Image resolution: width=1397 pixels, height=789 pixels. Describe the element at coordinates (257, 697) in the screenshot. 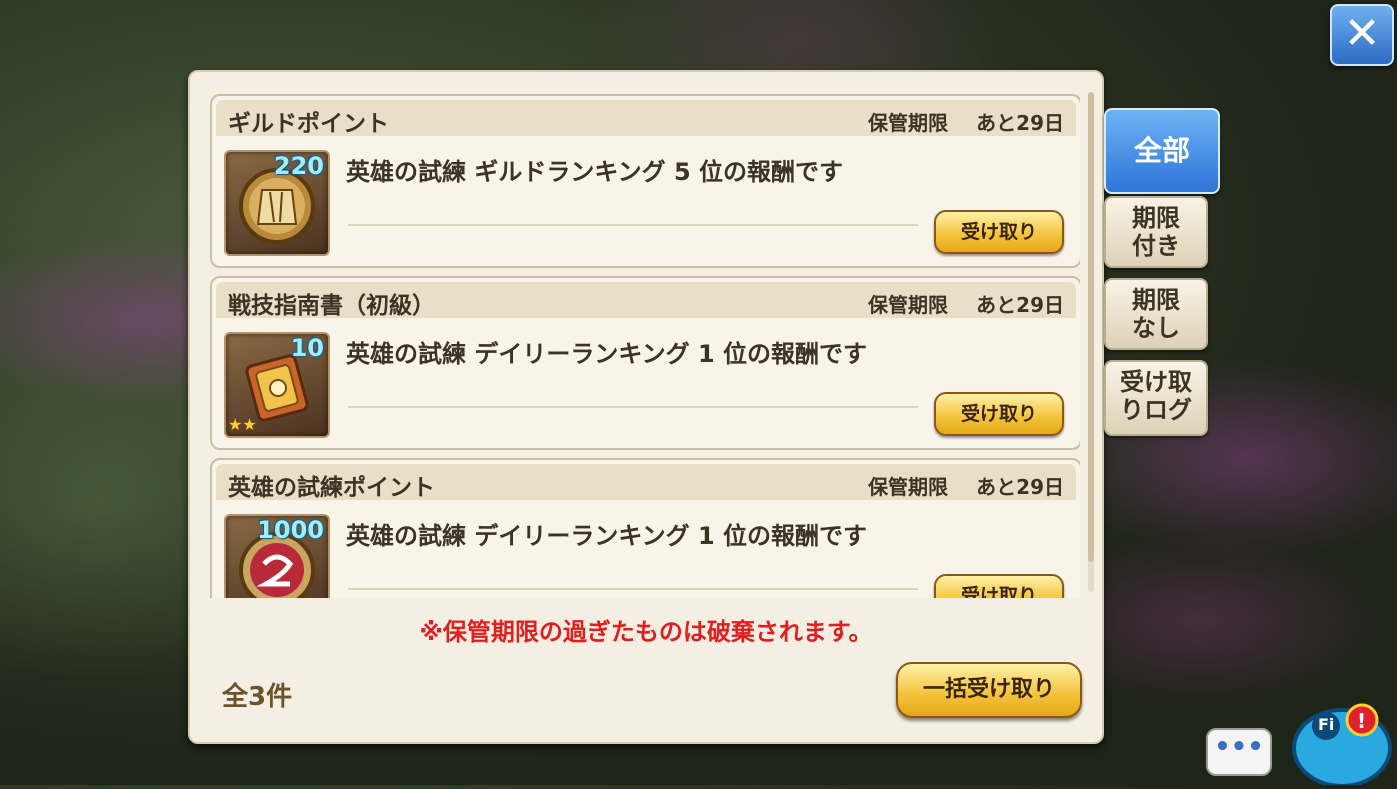

I see `total-count: 全3件` at that location.